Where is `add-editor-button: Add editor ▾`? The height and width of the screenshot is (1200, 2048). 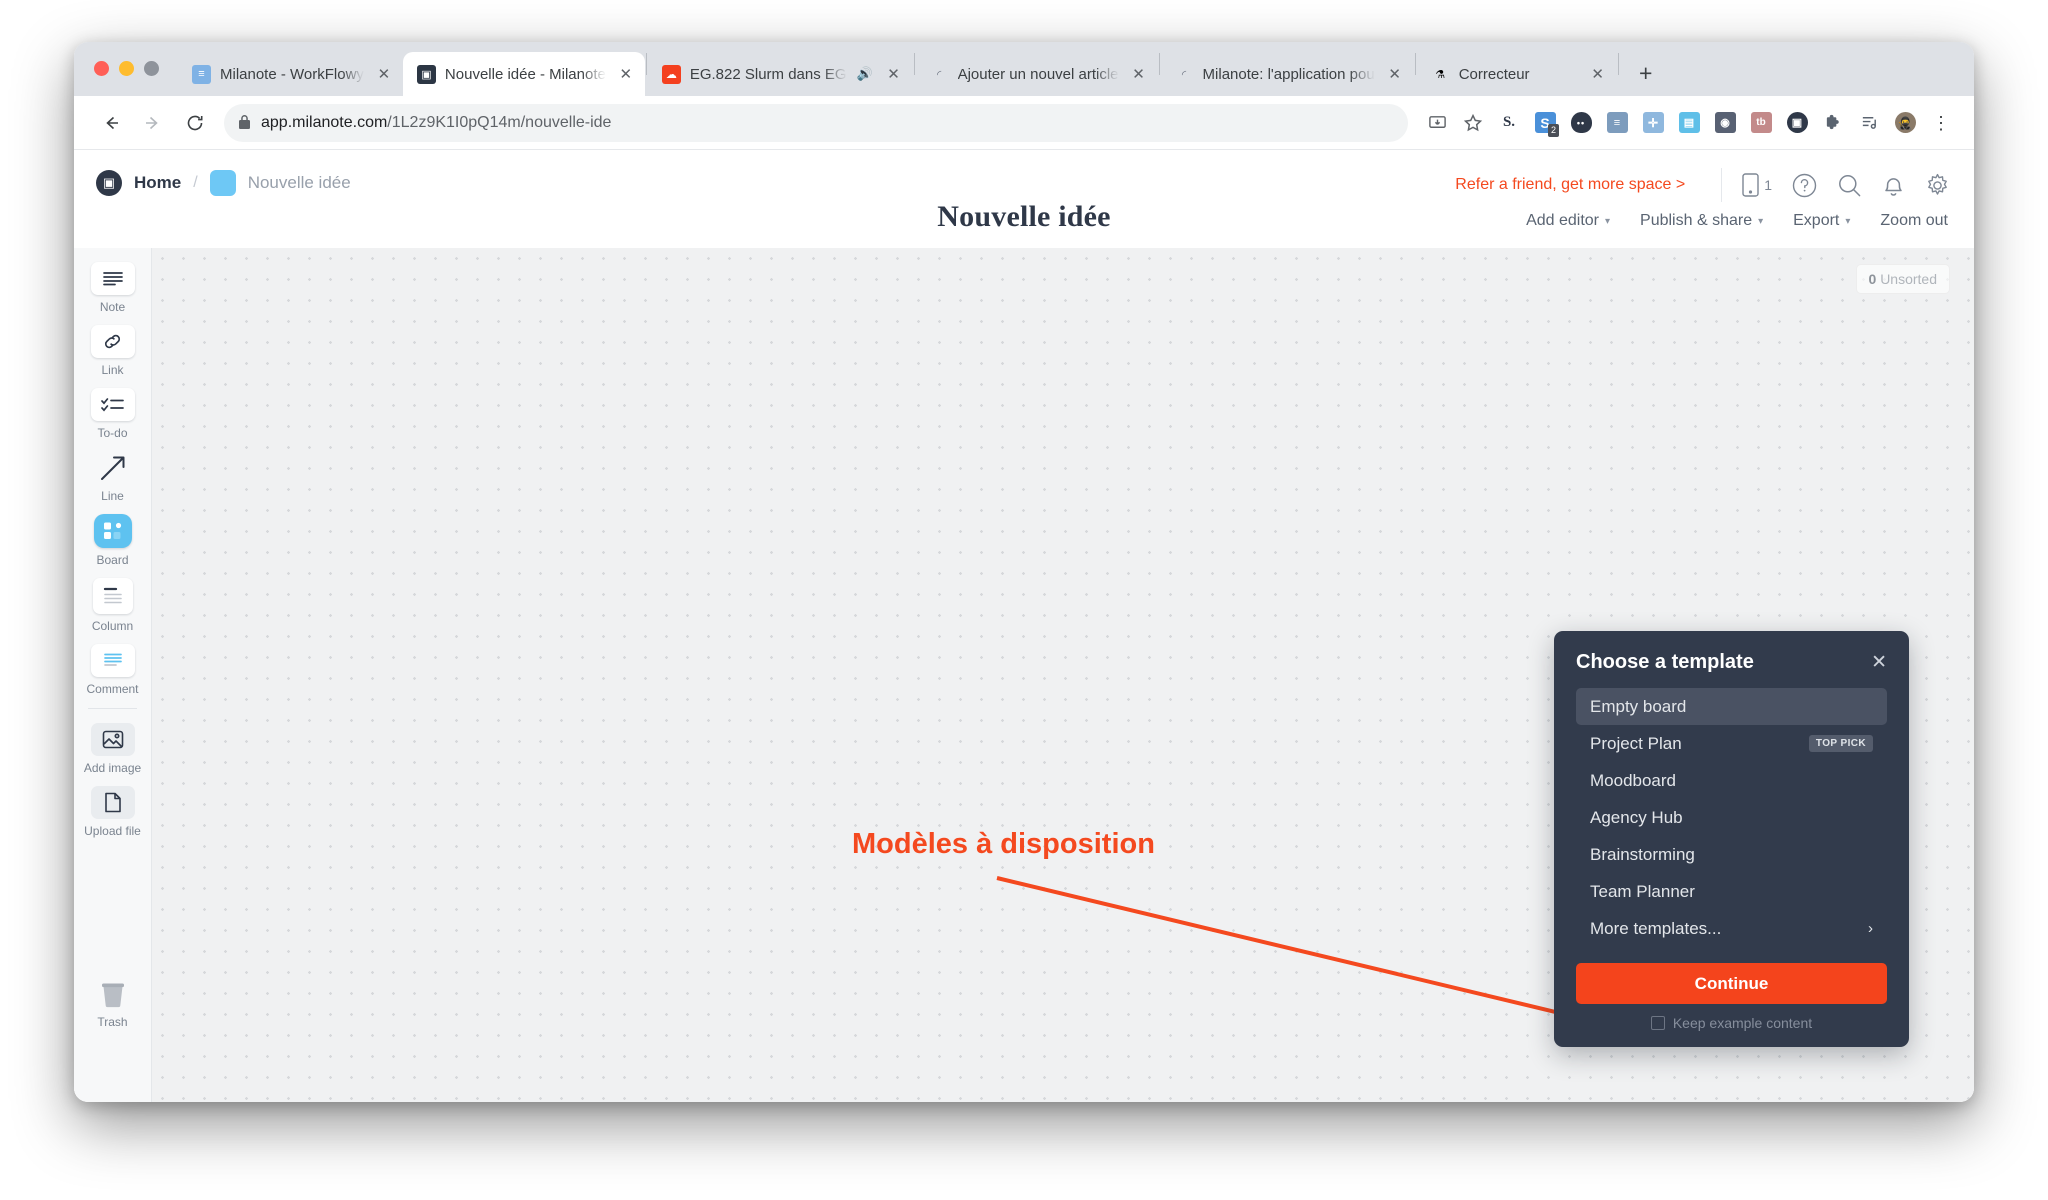 add-editor-button: Add editor ▾ is located at coordinates (1568, 221).